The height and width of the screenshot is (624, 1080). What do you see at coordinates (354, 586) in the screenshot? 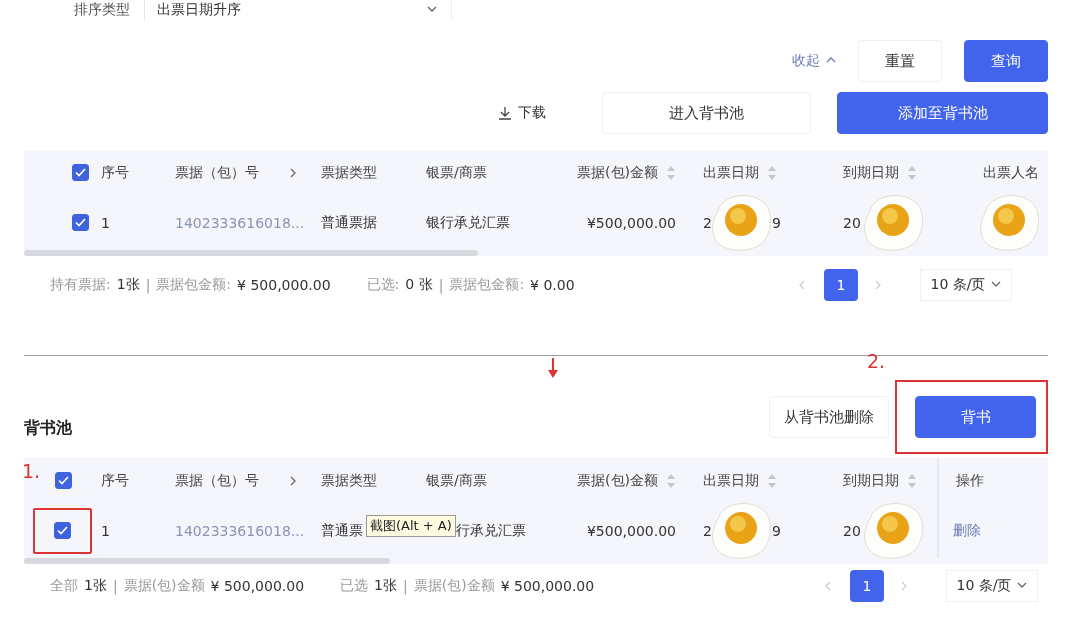
I see `summary-label: 已选` at bounding box center [354, 586].